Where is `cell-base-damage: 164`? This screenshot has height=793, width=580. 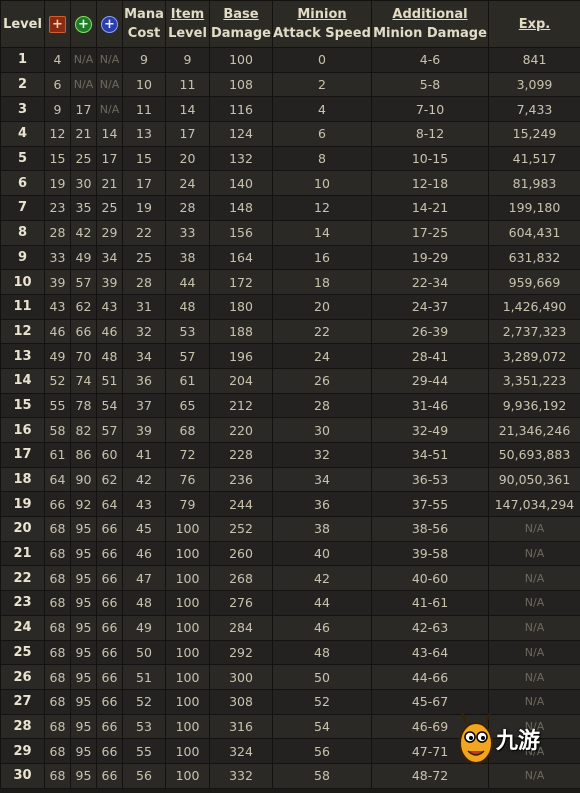 cell-base-damage: 164 is located at coordinates (241, 257).